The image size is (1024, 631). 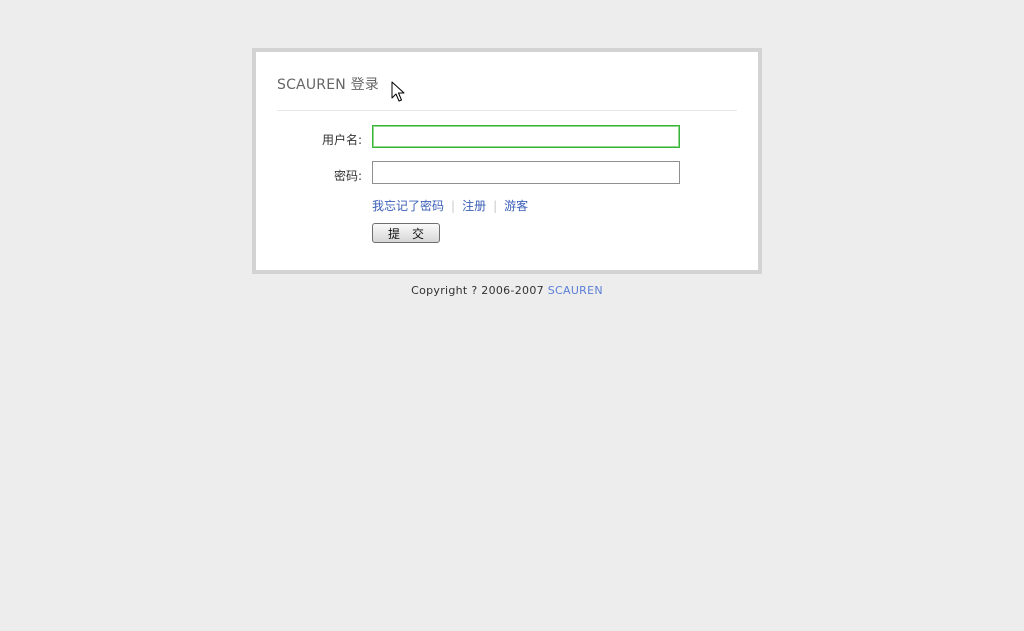 I want to click on guest-link: 游客, so click(x=516, y=206).